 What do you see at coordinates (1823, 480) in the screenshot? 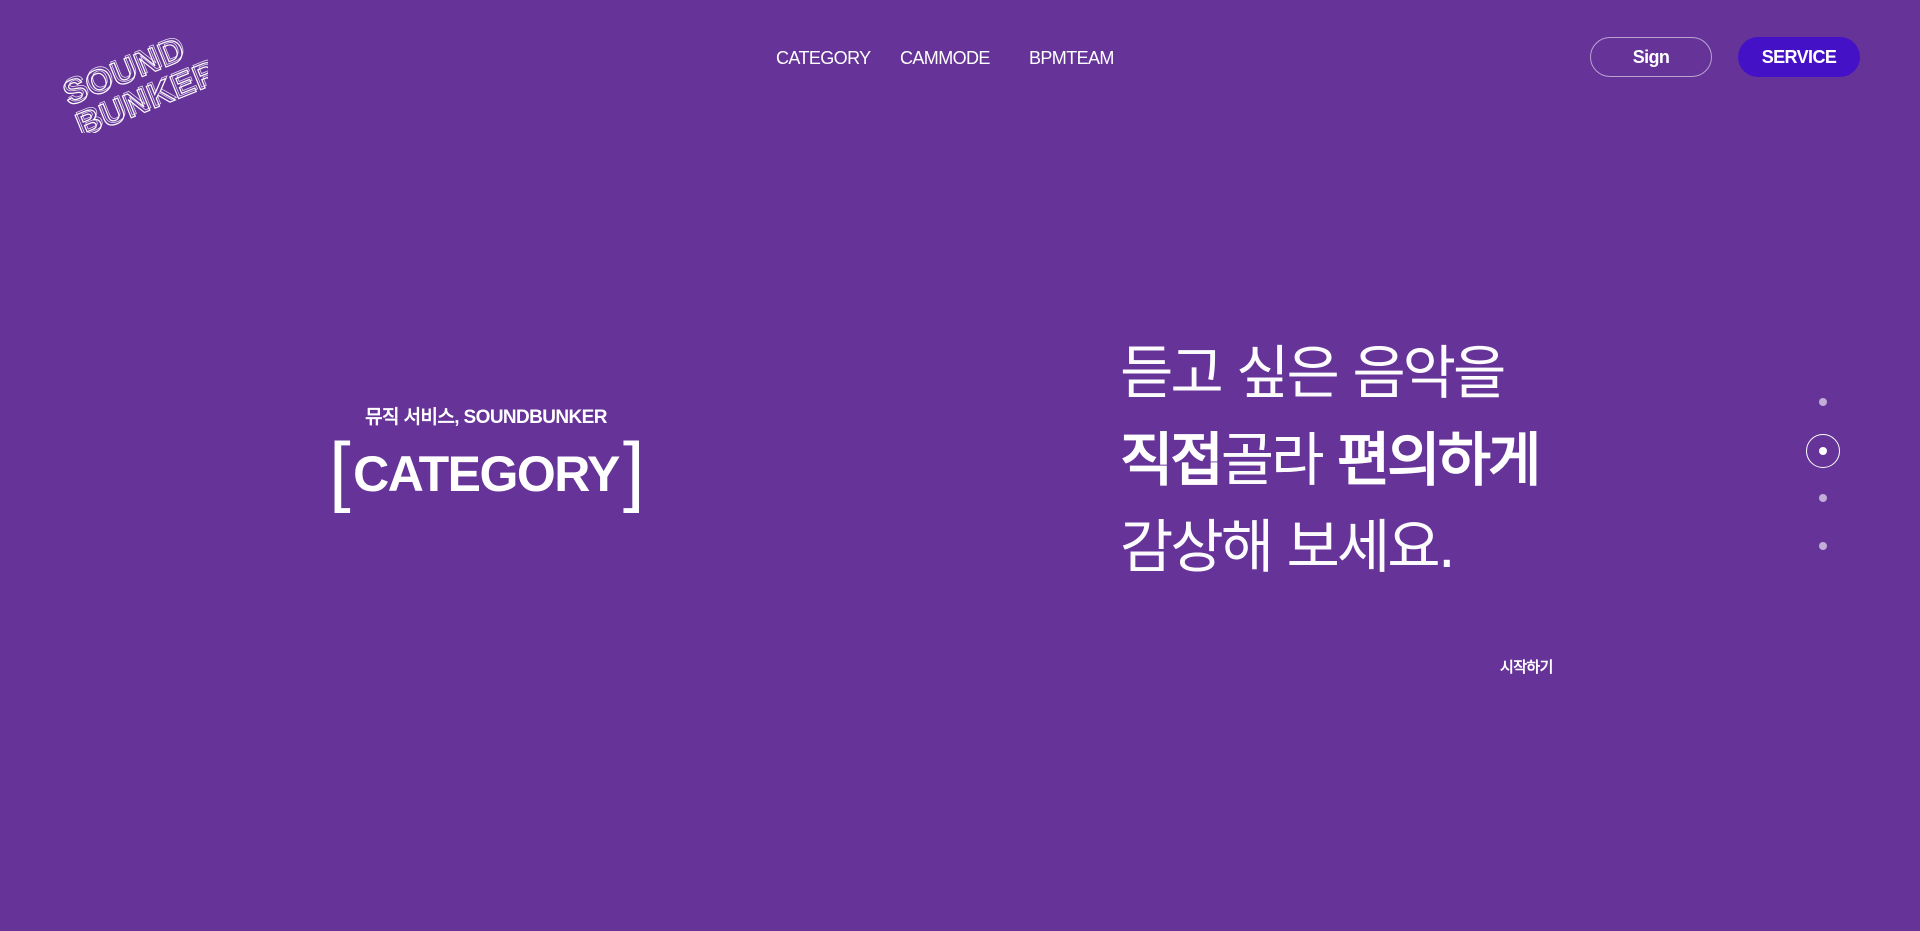
I see `section-pagination` at bounding box center [1823, 480].